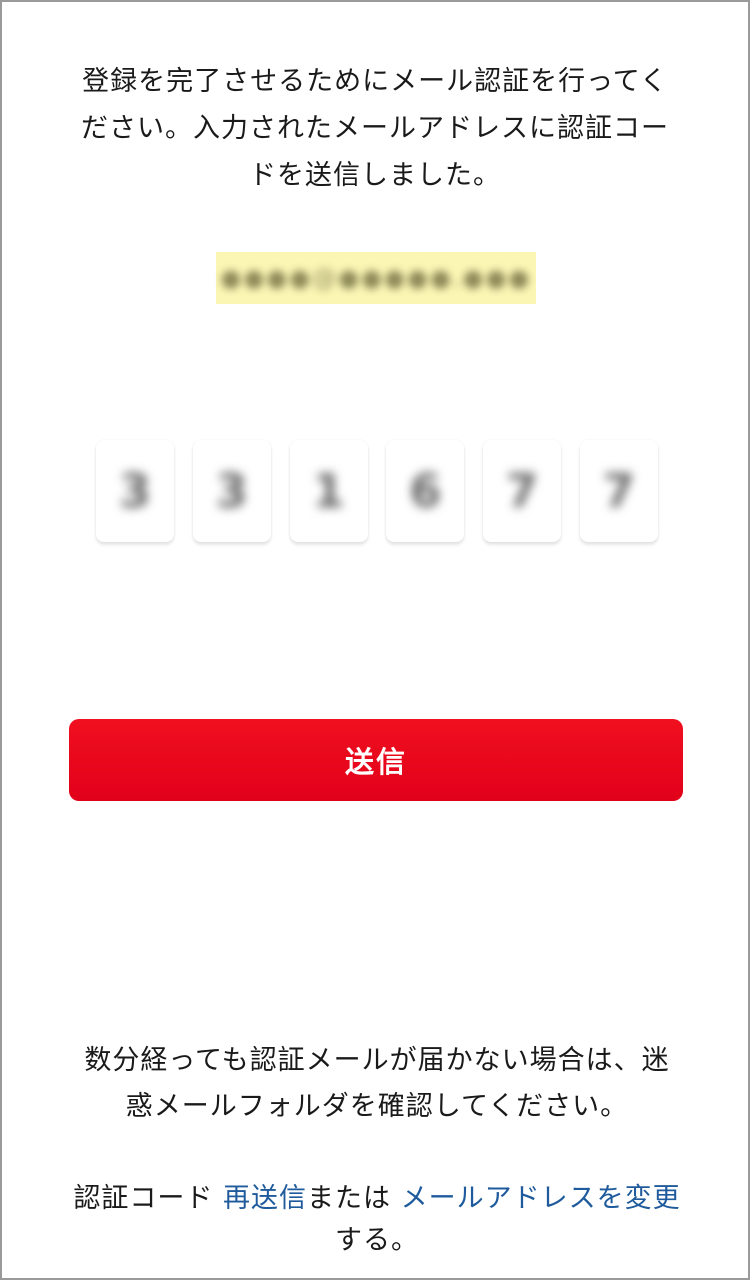 Image resolution: width=750 pixels, height=1280 pixels. I want to click on change-email-link: メールアドレスを変更, so click(541, 1198).